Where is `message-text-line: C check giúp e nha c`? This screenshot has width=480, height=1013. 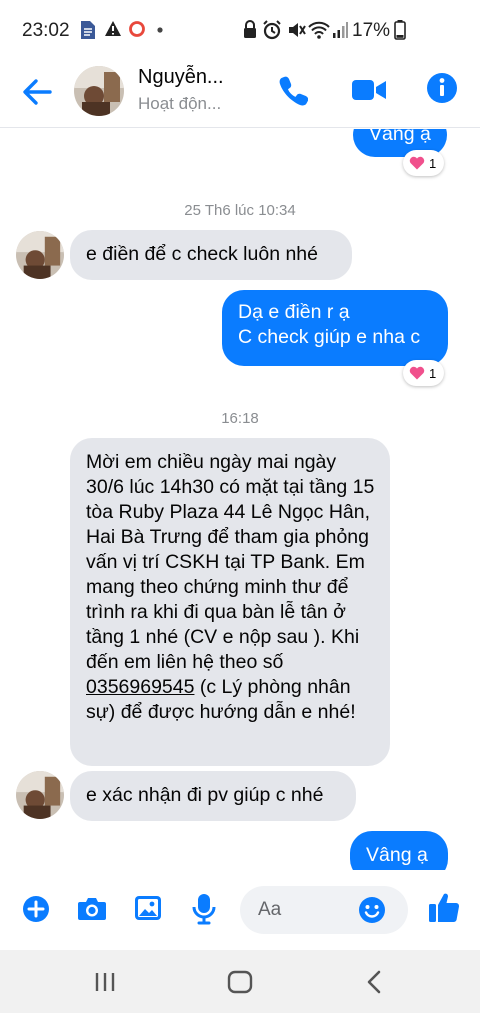
message-text-line: C check giúp e nha c is located at coordinates (329, 337).